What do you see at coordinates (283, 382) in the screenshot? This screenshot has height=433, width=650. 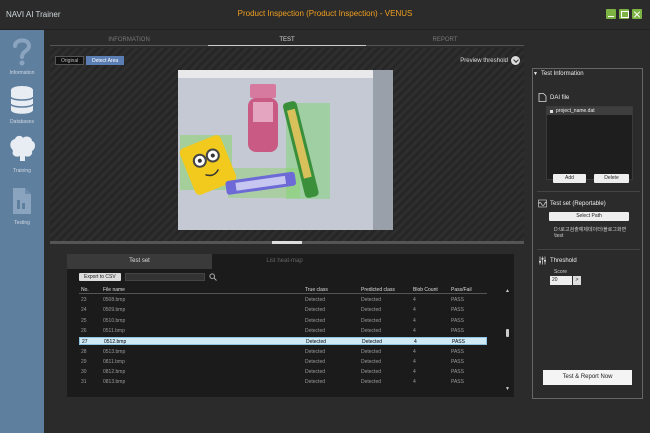 I see `table-row: 31 0813.bmp Detected Detected 4 PASS` at bounding box center [283, 382].